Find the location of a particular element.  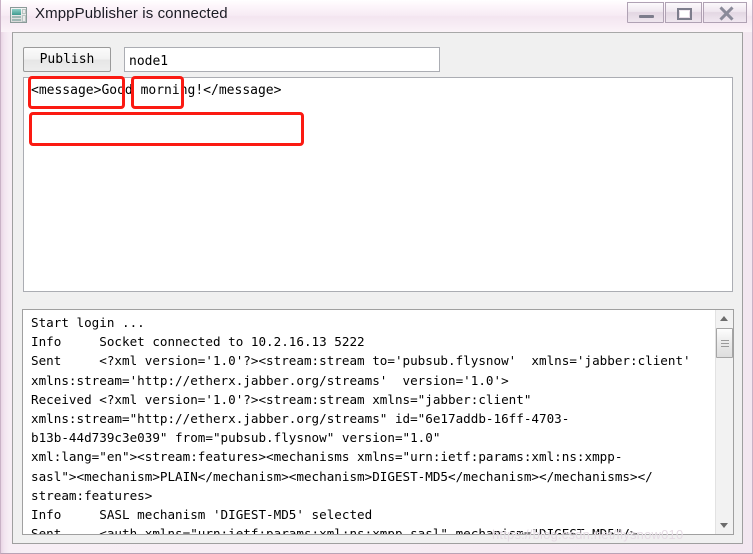

scroll-up-arrow is located at coordinates (724, 318).